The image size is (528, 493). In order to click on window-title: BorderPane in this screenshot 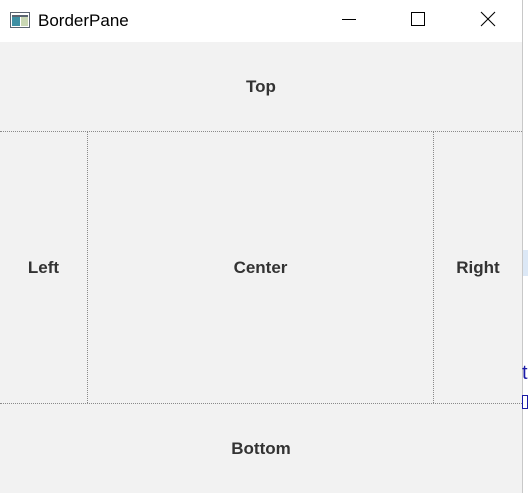, I will do `click(83, 20)`.